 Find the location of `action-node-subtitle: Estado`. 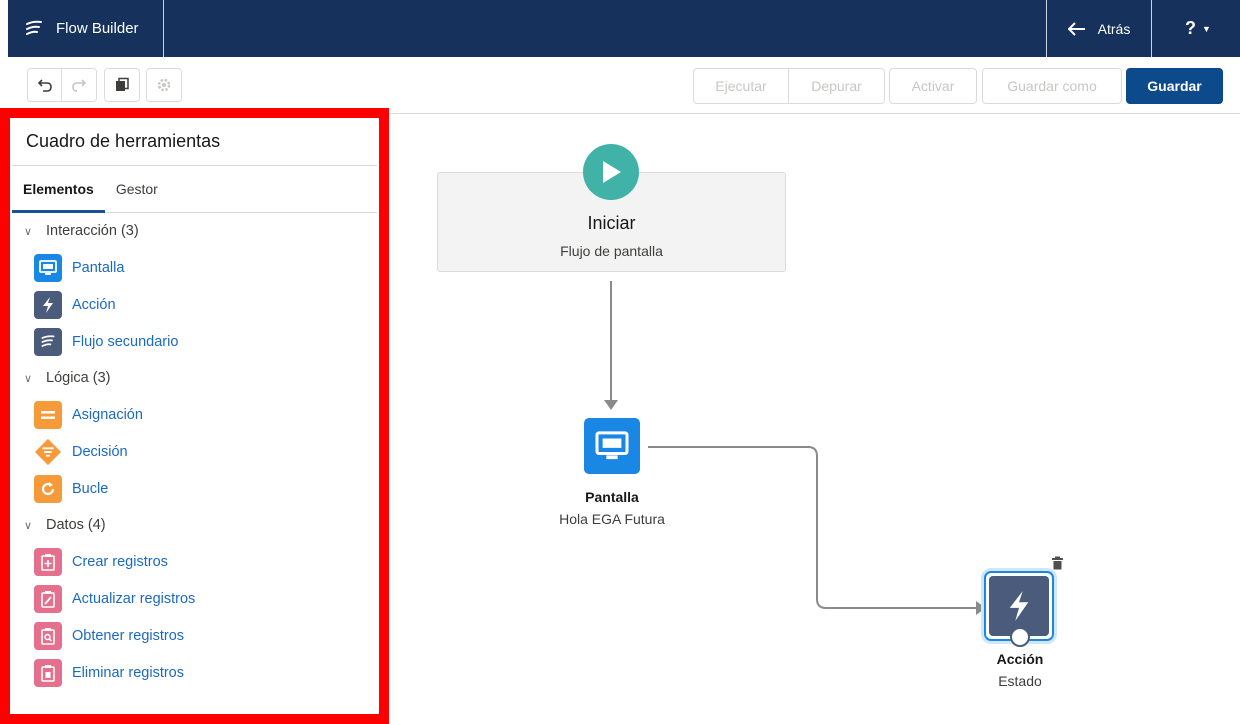

action-node-subtitle: Estado is located at coordinates (1020, 681).